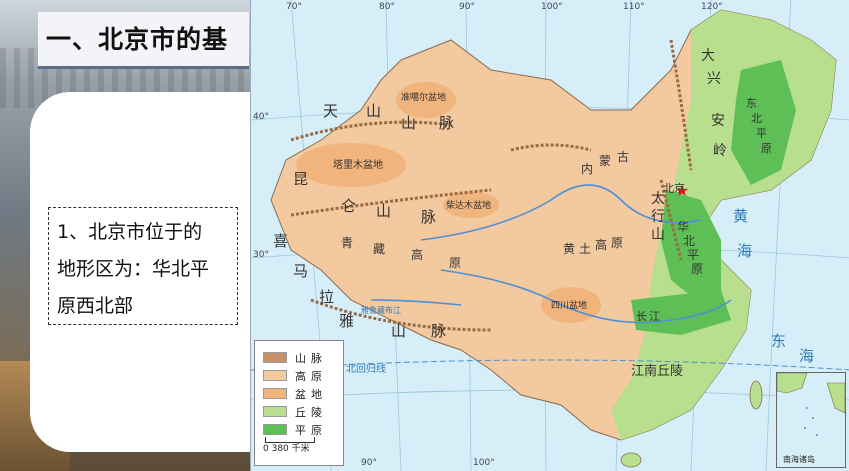 This screenshot has width=849, height=471. I want to click on label-tianshan-2: 山, so click(374, 111).